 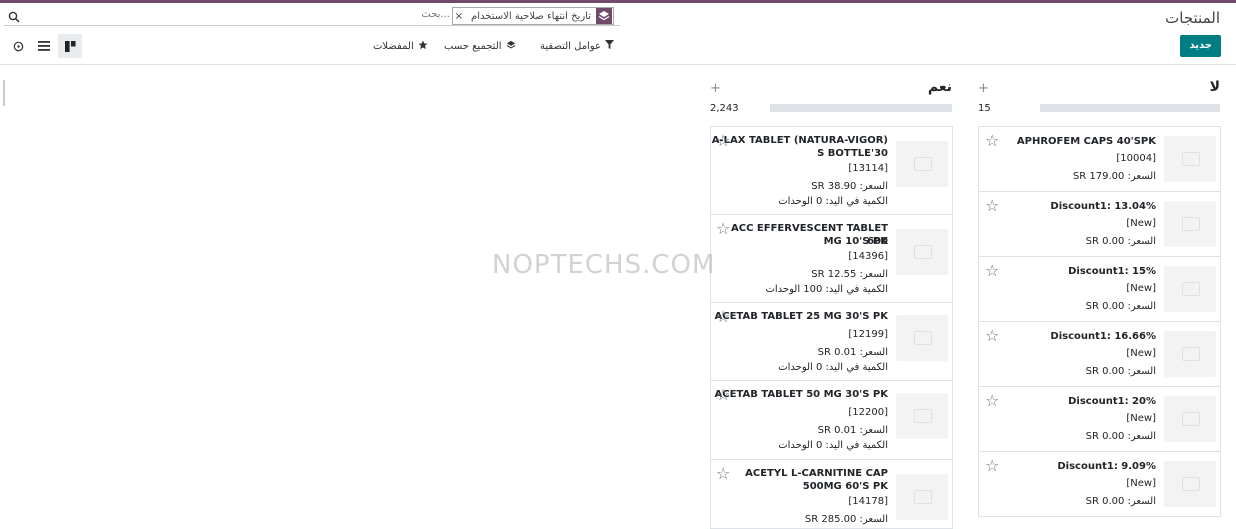 I want to click on search-icon, so click(x=15, y=15).